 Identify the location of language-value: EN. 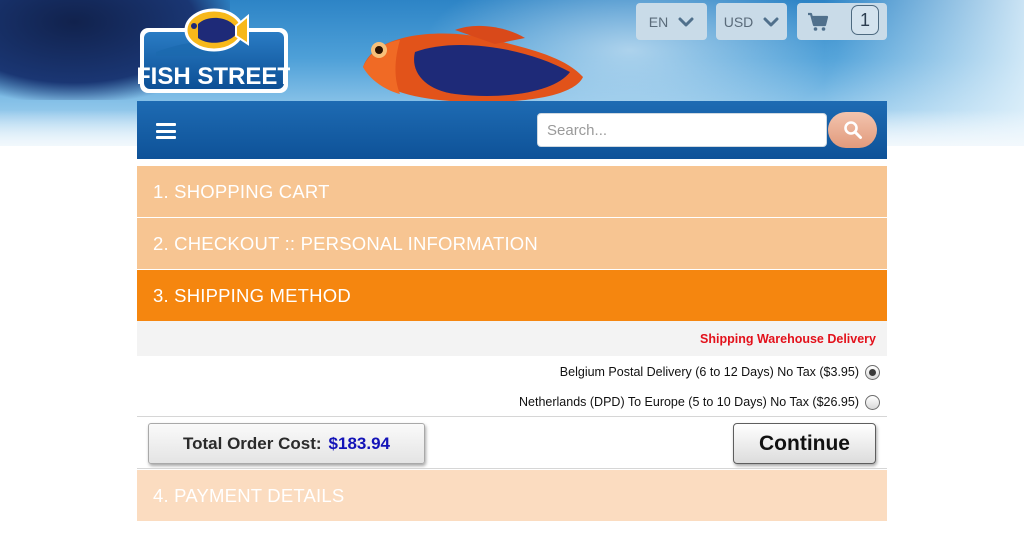
(658, 21).